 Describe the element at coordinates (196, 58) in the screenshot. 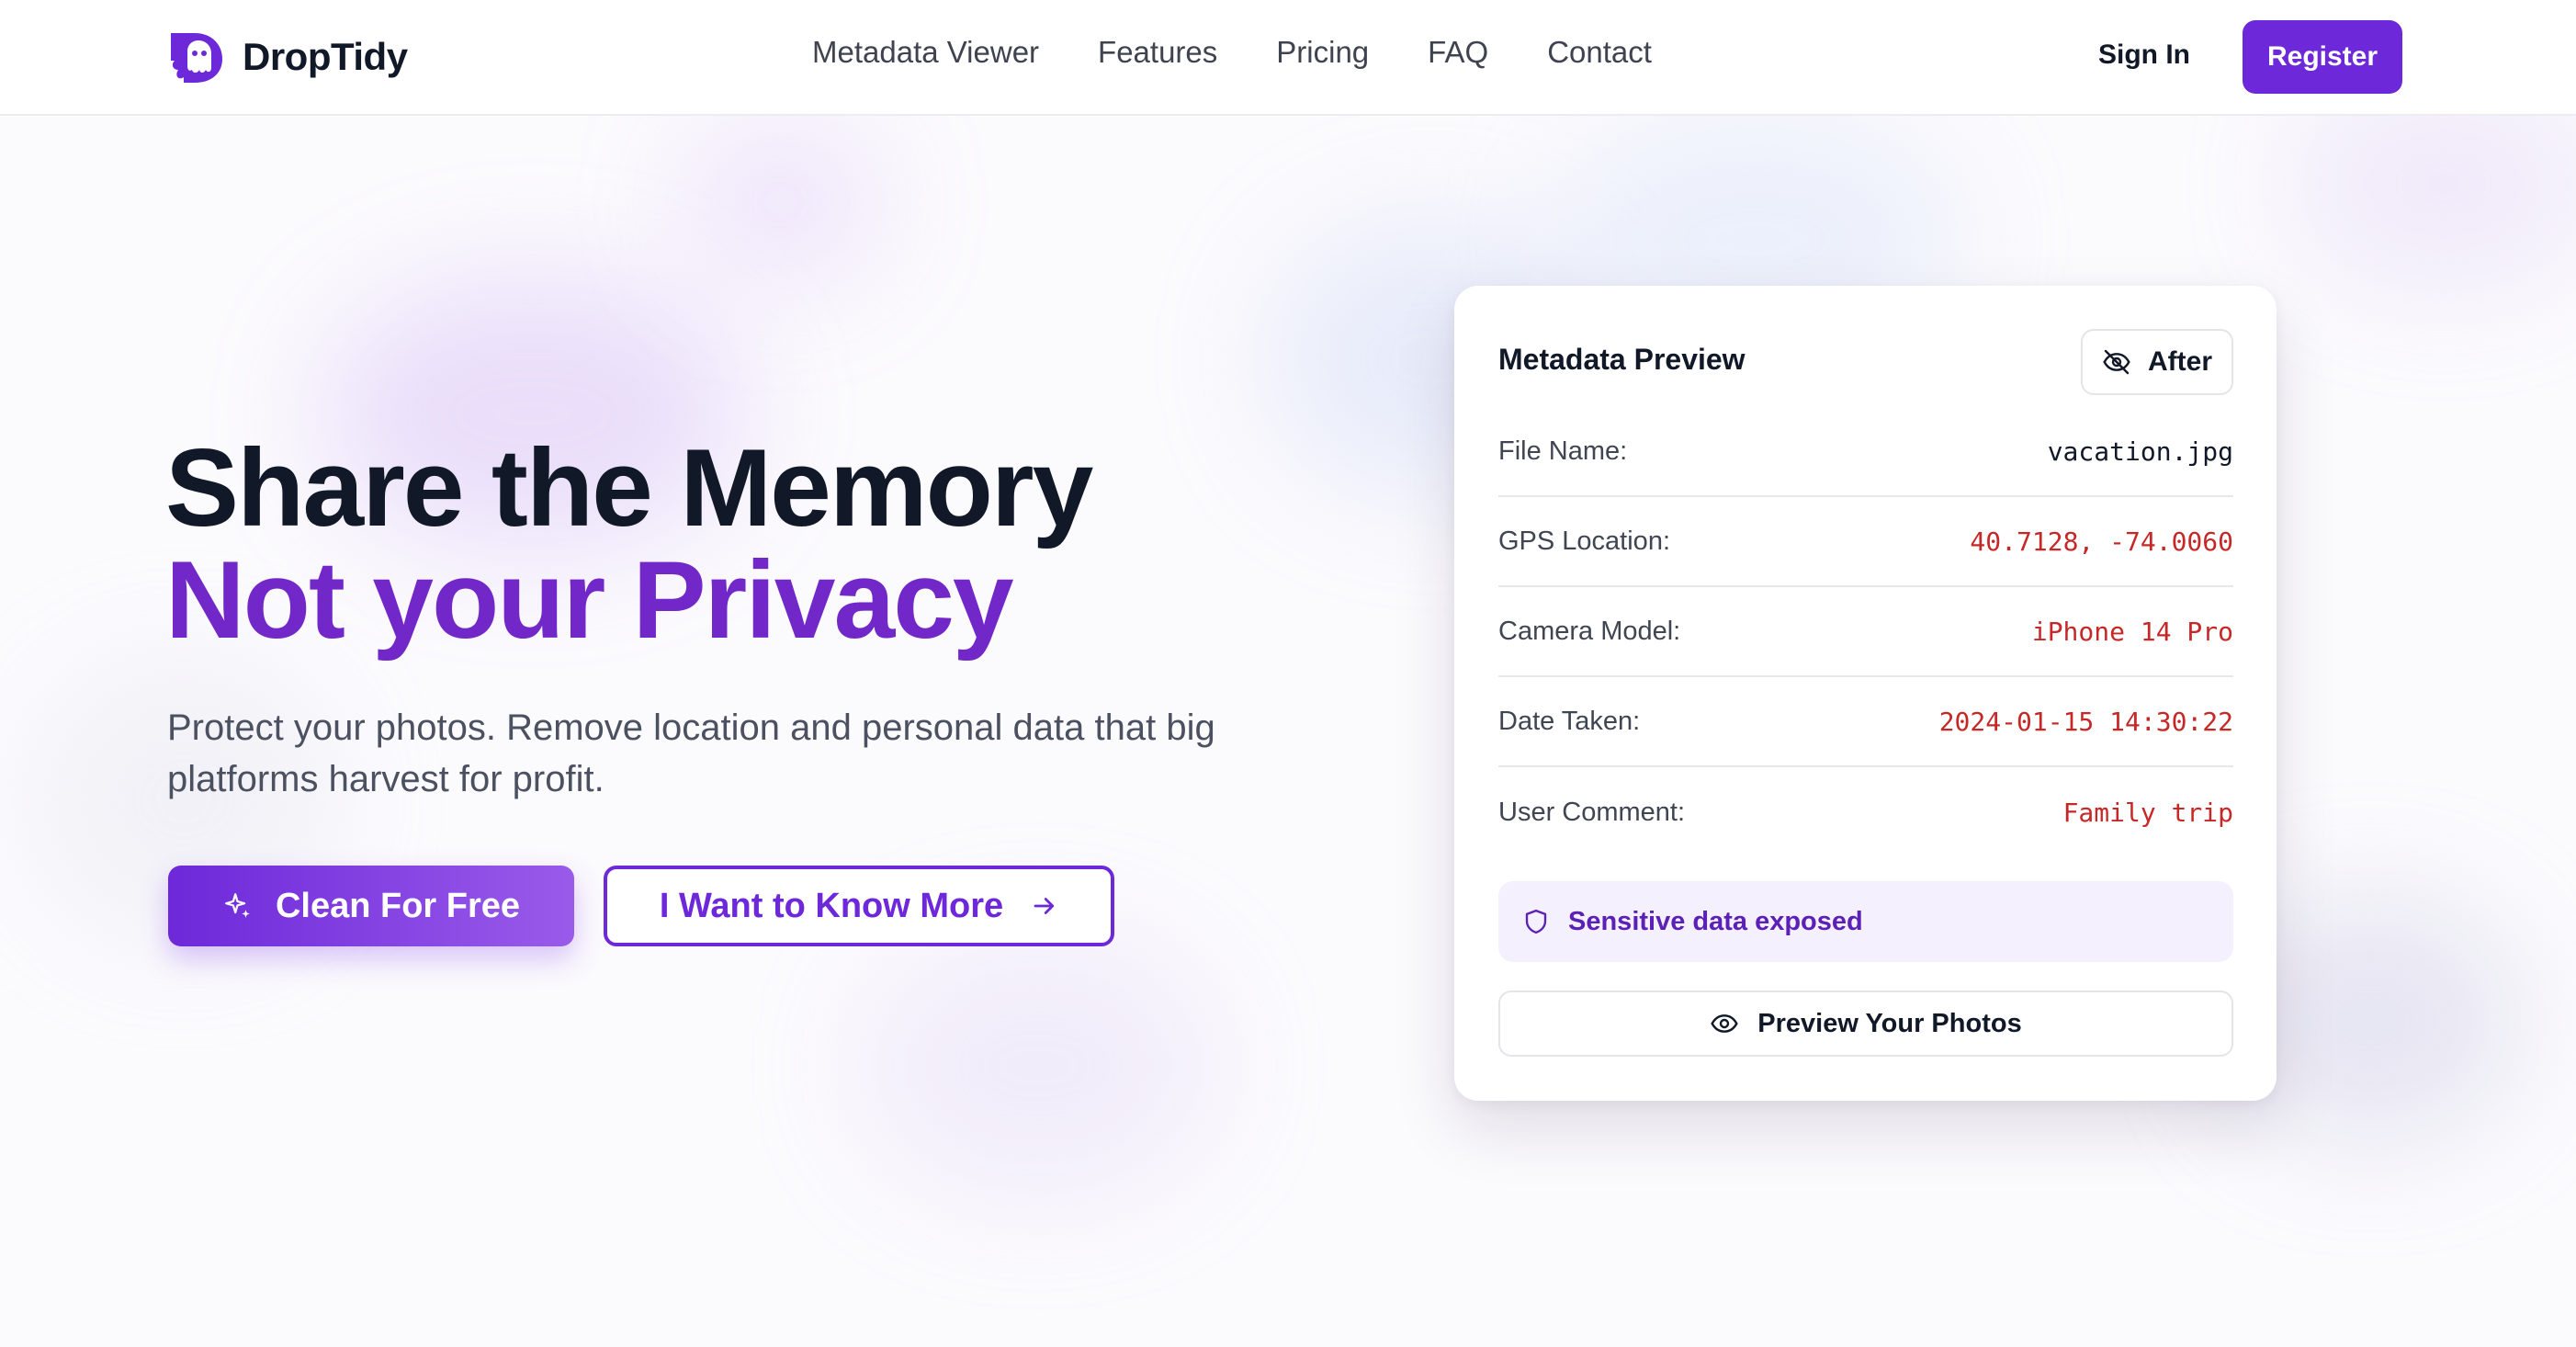

I see `ghost-logo-icon` at that location.